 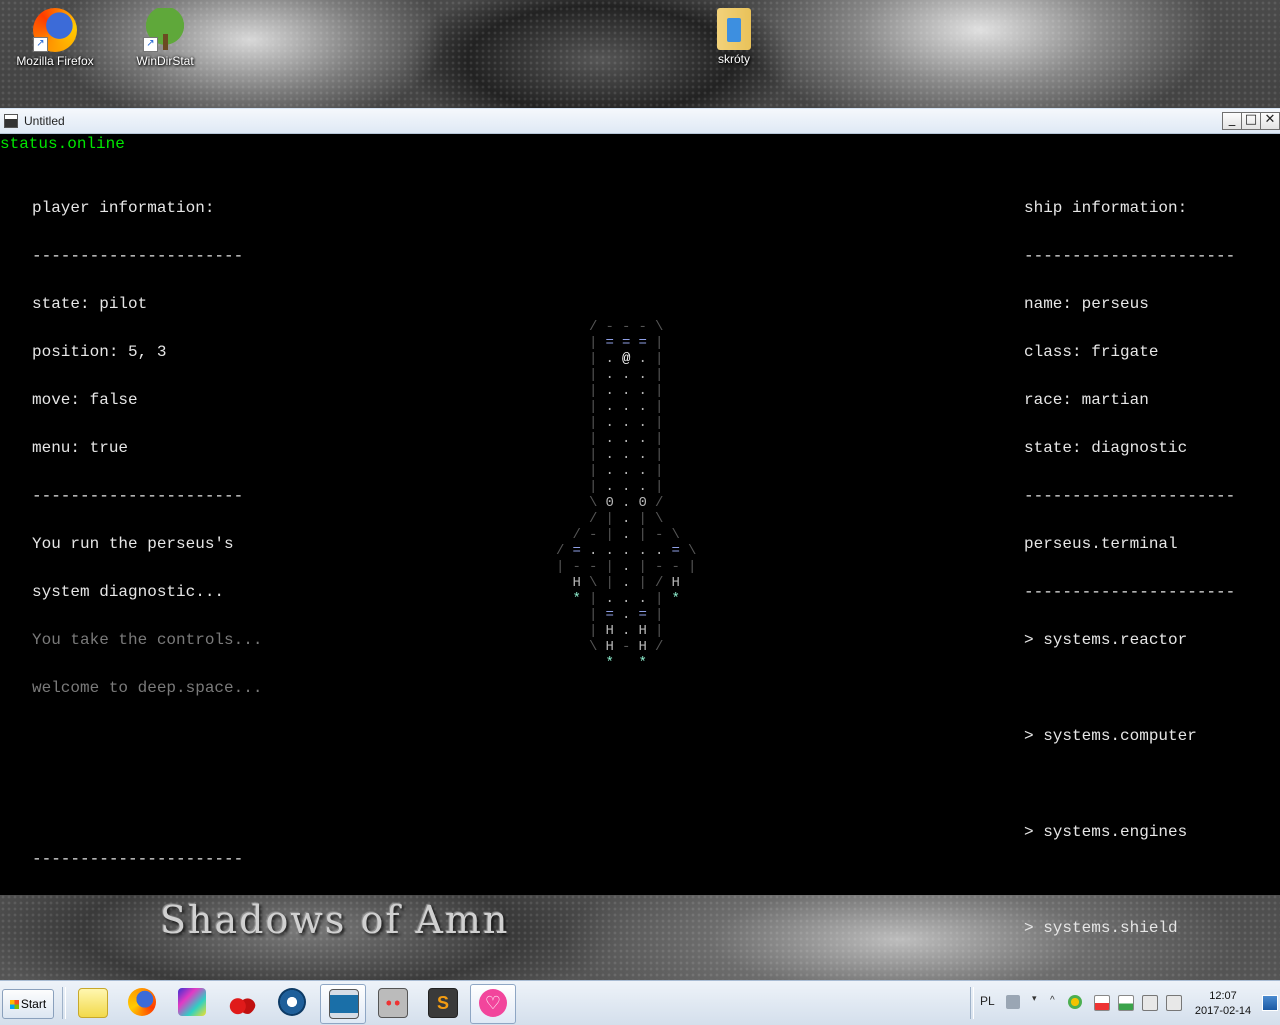 What do you see at coordinates (987, 1001) in the screenshot?
I see `language-indicator: PL` at bounding box center [987, 1001].